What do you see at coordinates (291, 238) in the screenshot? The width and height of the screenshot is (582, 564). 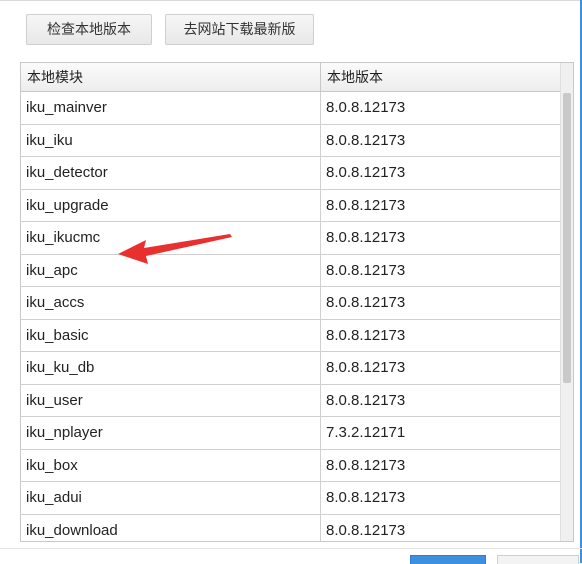 I see `table-row: iku_ikucmc 8.0.8.12173` at bounding box center [291, 238].